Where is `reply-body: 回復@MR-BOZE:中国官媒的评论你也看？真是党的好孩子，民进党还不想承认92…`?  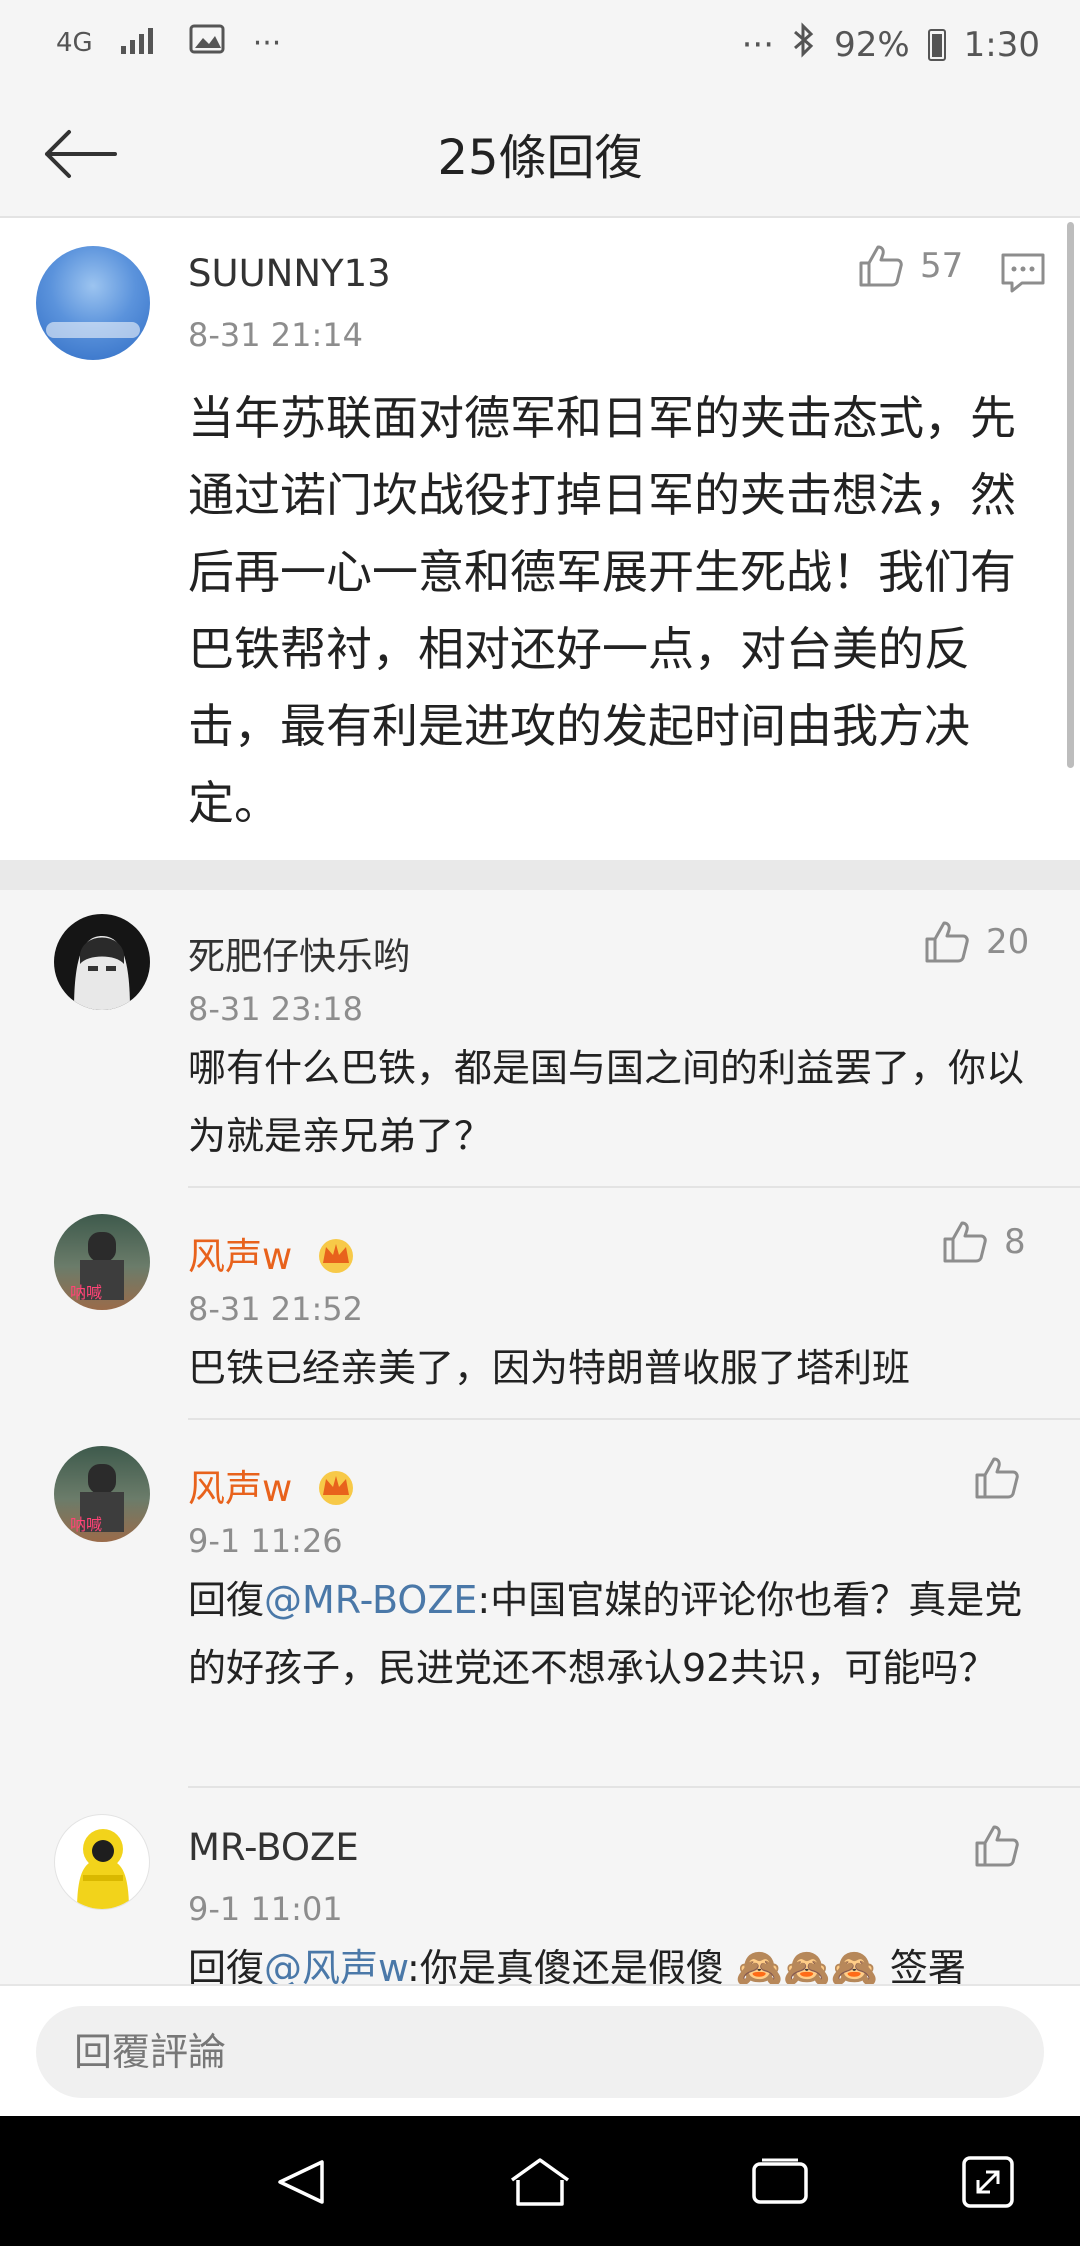
reply-body: 回復@MR-BOZE:中国官媒的评论你也看？真是党的好孩子，民进党还不想承认92… is located at coordinates (608, 1634).